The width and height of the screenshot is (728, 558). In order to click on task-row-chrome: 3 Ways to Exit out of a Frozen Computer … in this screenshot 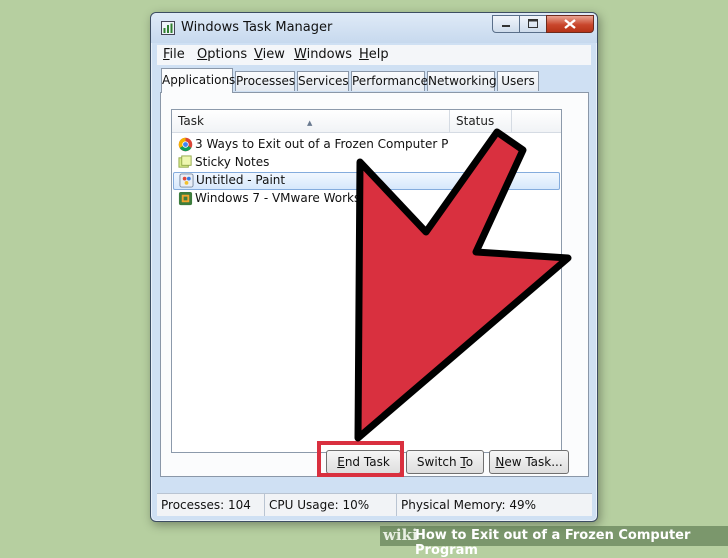, I will do `click(366, 145)`.